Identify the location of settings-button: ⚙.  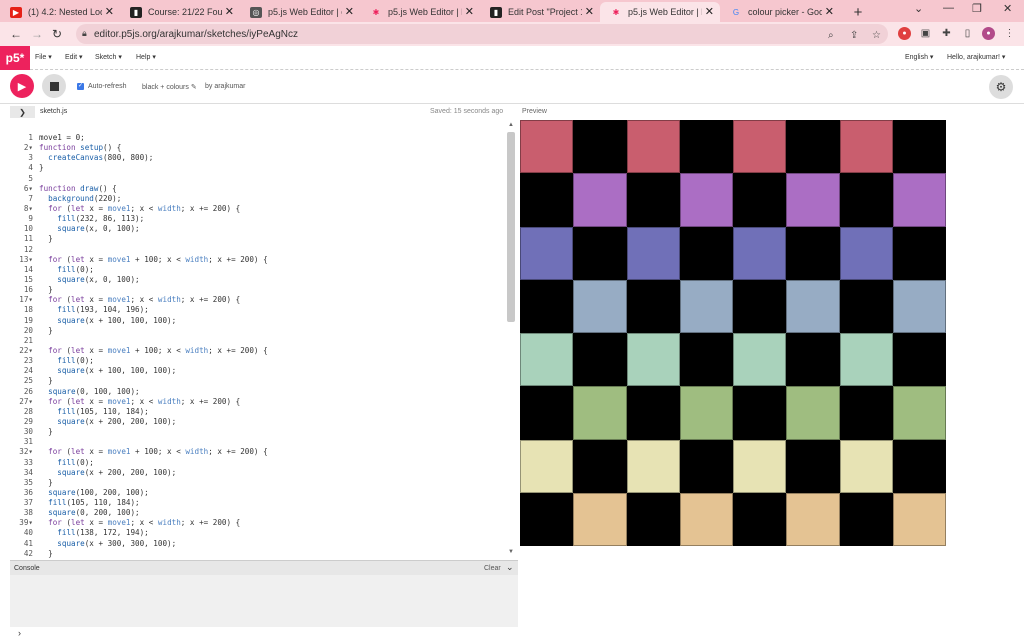
(1001, 87).